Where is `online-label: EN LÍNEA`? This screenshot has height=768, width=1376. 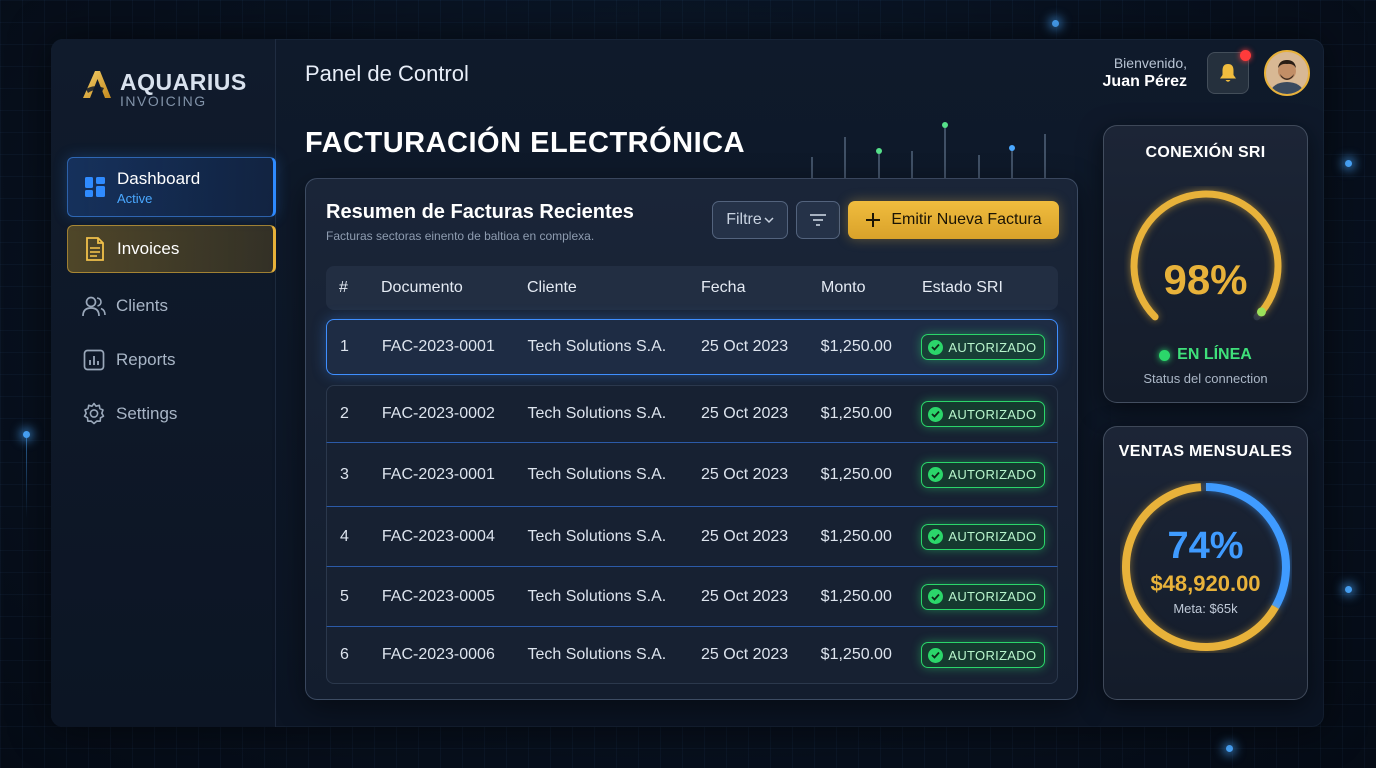 online-label: EN LÍNEA is located at coordinates (1214, 354).